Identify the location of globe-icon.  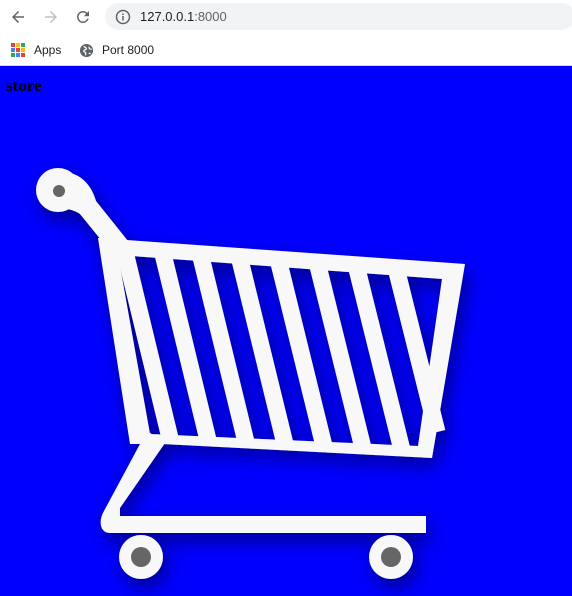
(86, 50).